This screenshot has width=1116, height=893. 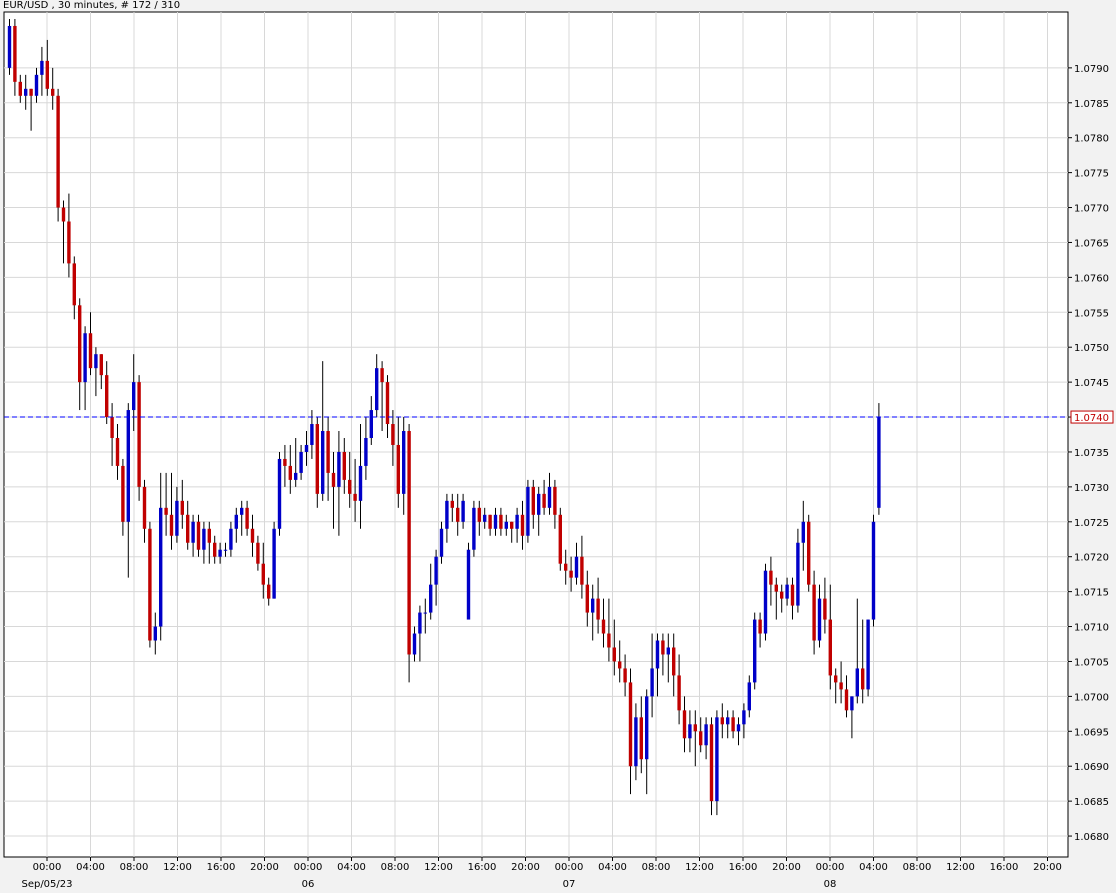 I want to click on y-tick-label: 1.0750, so click(x=1091, y=348).